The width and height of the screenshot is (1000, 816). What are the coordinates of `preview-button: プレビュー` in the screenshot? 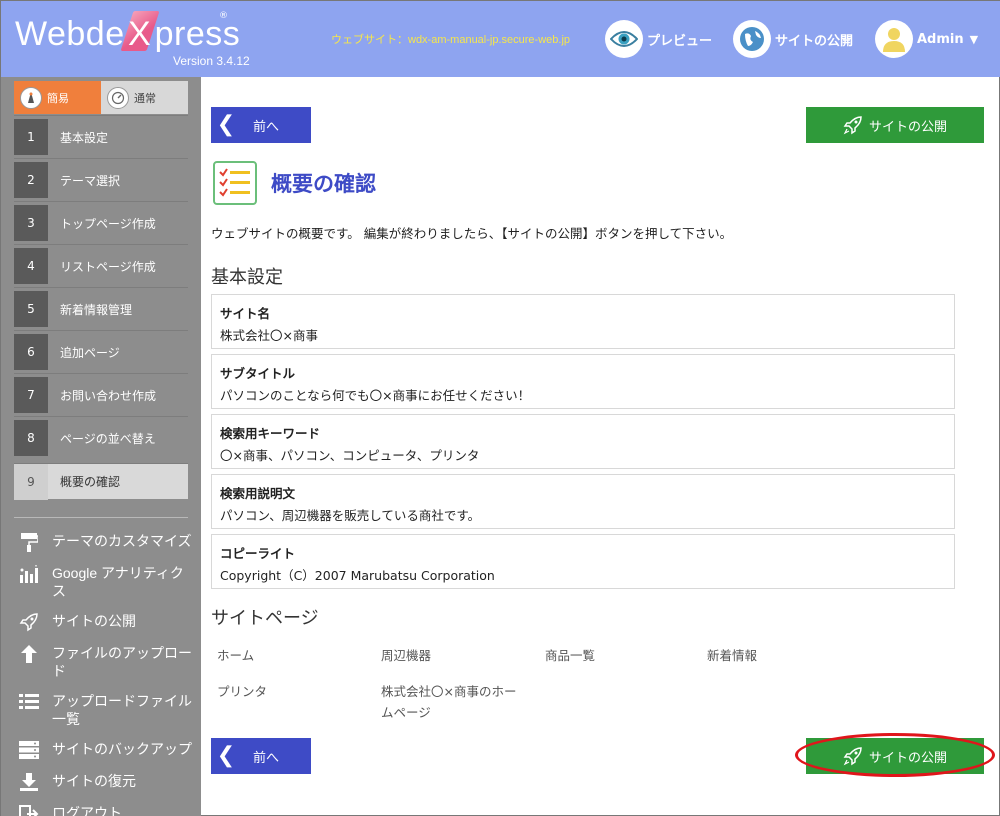 It's located at (658, 39).